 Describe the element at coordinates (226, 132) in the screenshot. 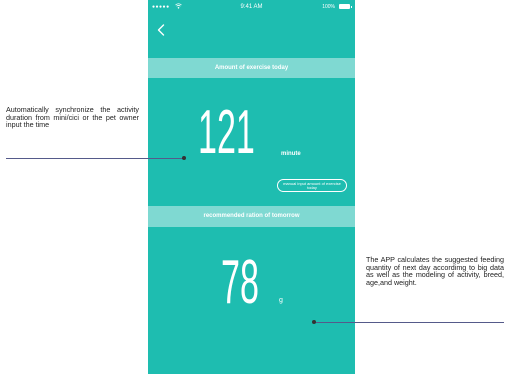

I see `exercise-value: 121` at that location.